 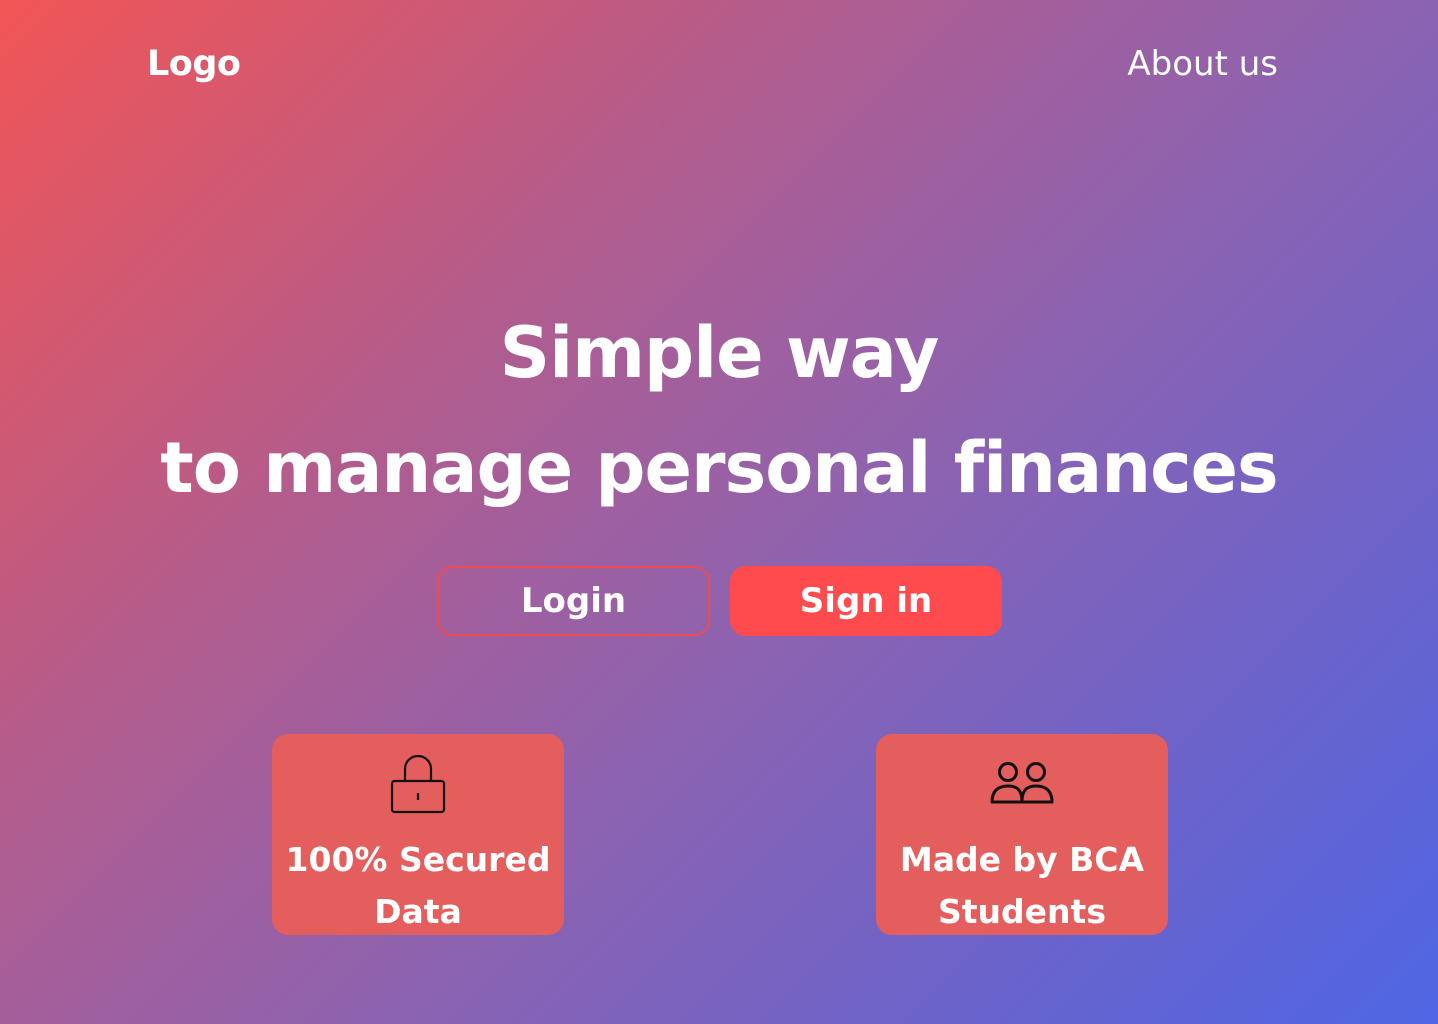 What do you see at coordinates (418, 885) in the screenshot?
I see `feature-label: 100% Secured Data` at bounding box center [418, 885].